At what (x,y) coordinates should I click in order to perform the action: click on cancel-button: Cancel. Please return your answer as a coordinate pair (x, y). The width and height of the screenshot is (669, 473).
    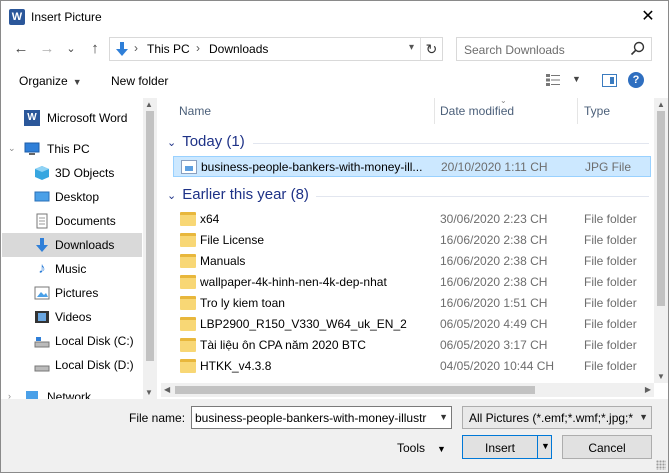
    Looking at the image, I should click on (607, 447).